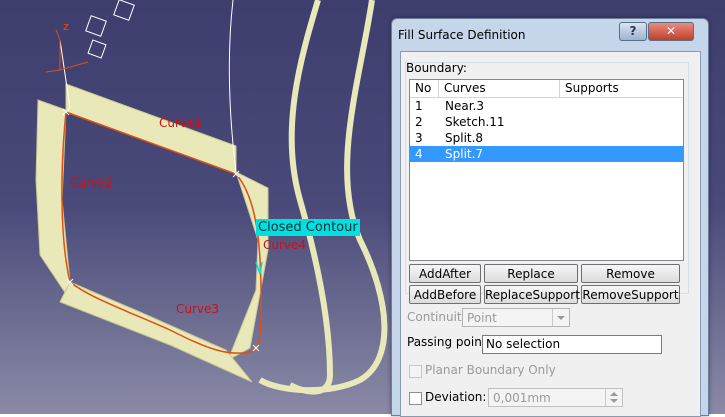 The image size is (725, 417). What do you see at coordinates (621, 88) in the screenshot?
I see `column-header-supports: Supports` at bounding box center [621, 88].